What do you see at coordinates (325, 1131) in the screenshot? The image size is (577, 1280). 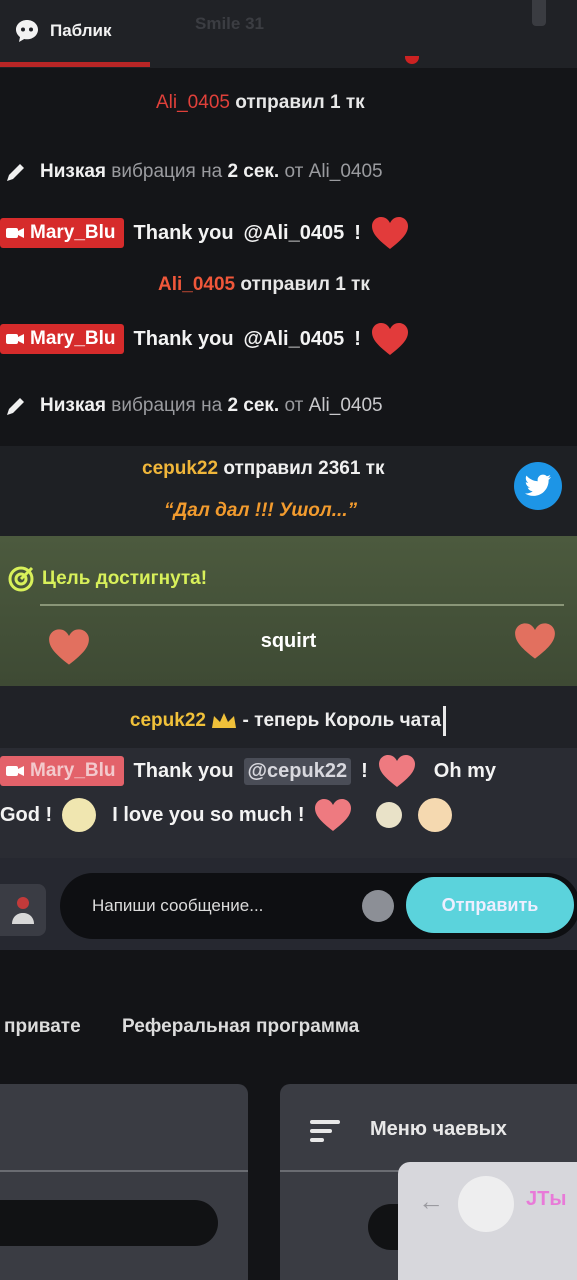 I see `menu-lines-icon` at bounding box center [325, 1131].